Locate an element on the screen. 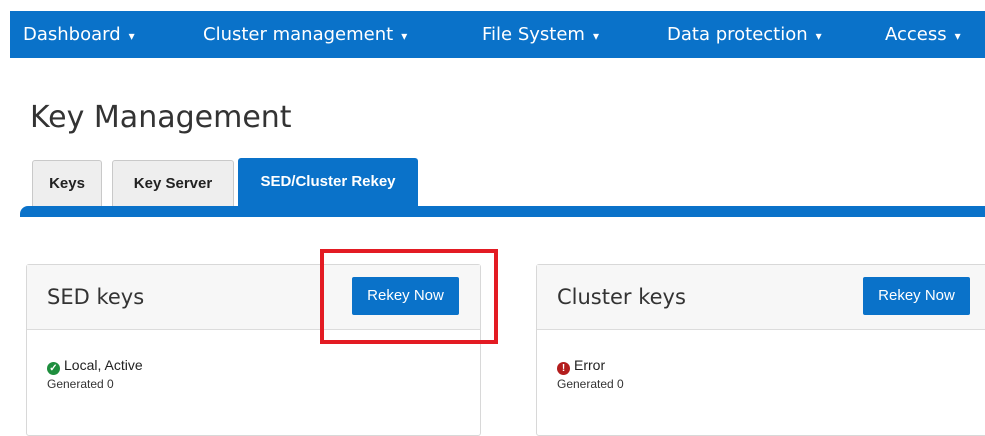 The height and width of the screenshot is (436, 985). tab-underline is located at coordinates (502, 211).